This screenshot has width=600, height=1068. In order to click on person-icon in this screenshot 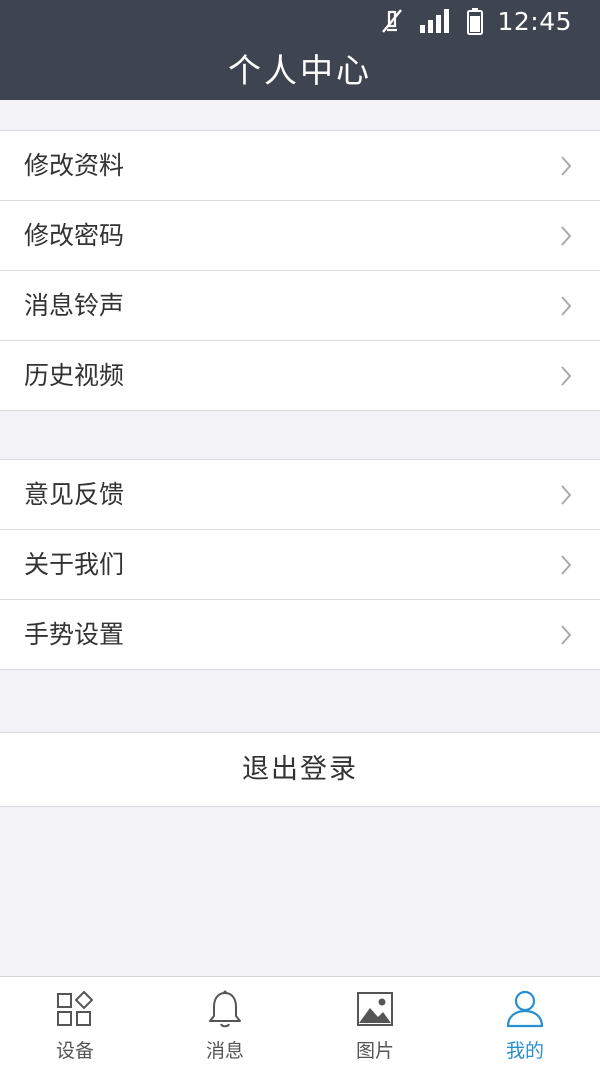, I will do `click(525, 1009)`.